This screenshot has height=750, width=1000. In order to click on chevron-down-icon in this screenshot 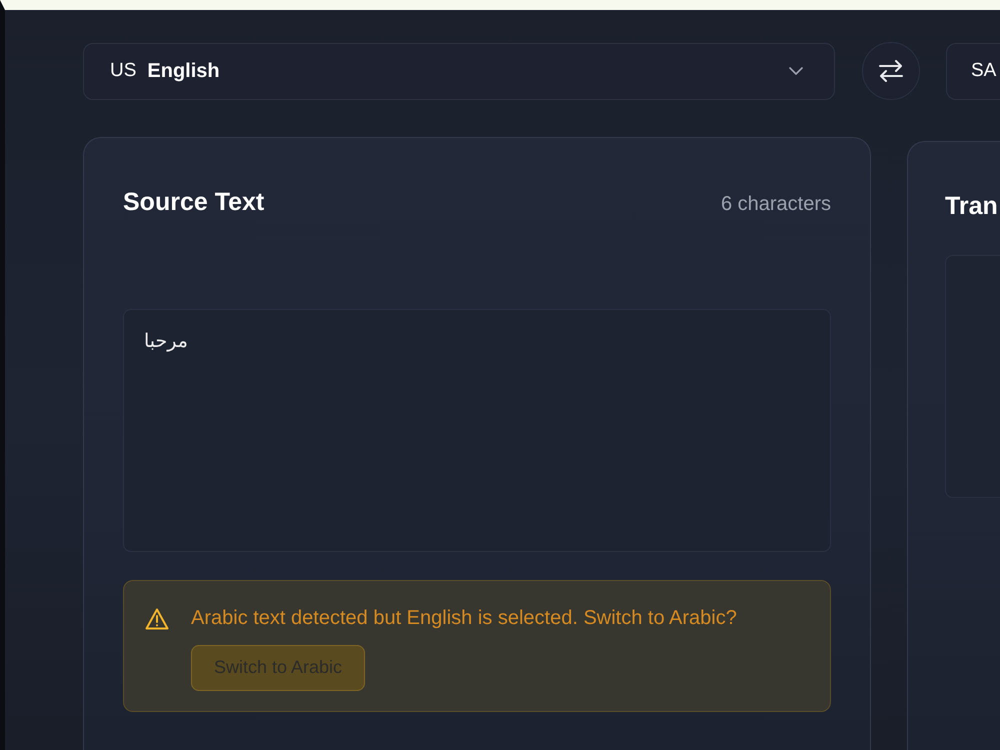, I will do `click(796, 71)`.